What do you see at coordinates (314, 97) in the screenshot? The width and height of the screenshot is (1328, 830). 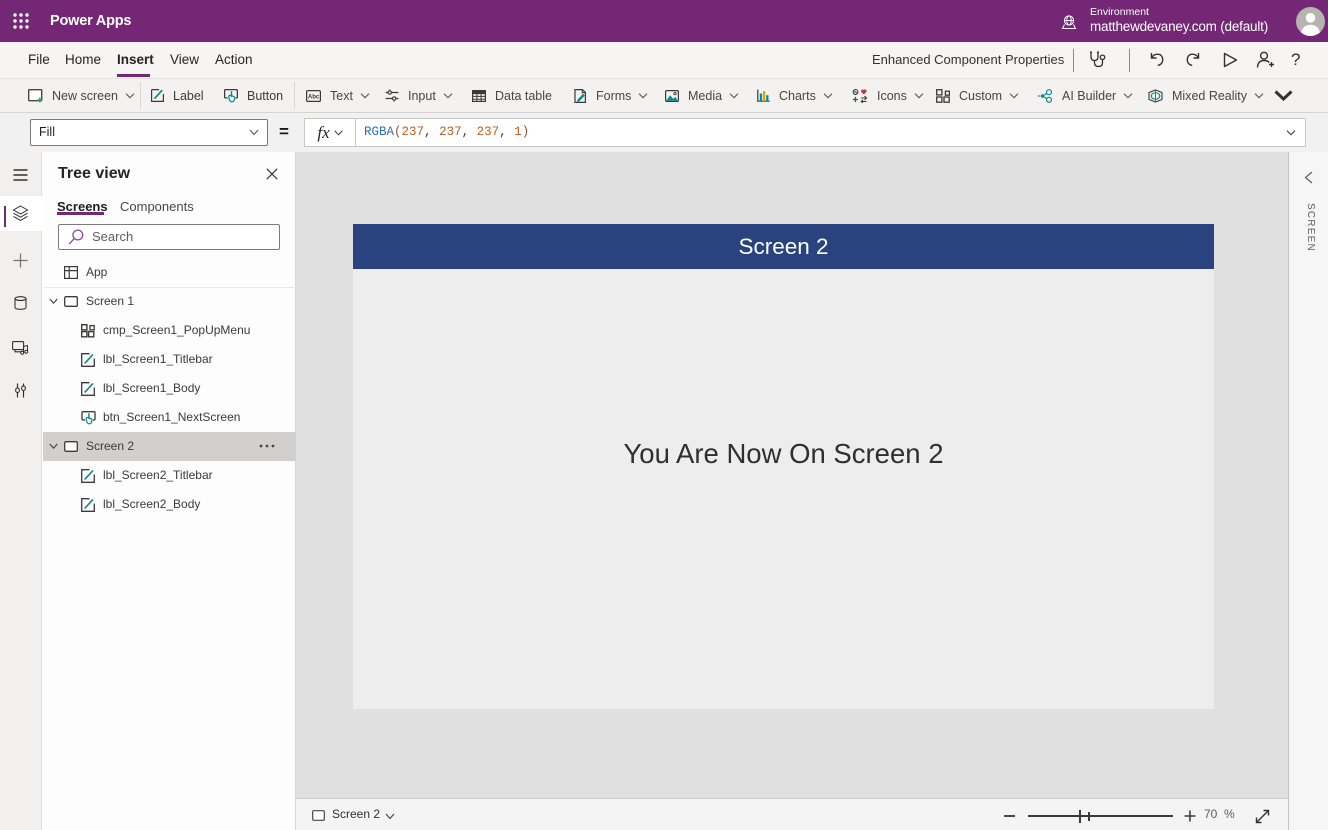 I see `svg-text: Abc` at bounding box center [314, 97].